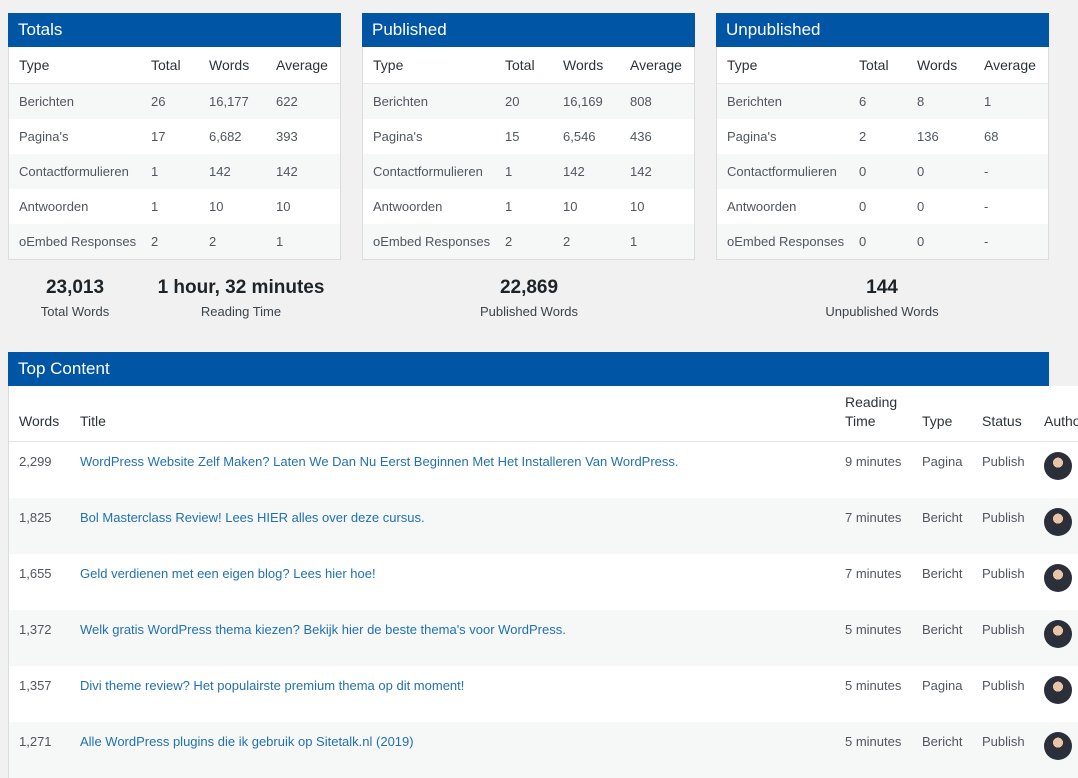 The width and height of the screenshot is (1078, 778). What do you see at coordinates (528, 30) in the screenshot?
I see `panel-title: Published` at bounding box center [528, 30].